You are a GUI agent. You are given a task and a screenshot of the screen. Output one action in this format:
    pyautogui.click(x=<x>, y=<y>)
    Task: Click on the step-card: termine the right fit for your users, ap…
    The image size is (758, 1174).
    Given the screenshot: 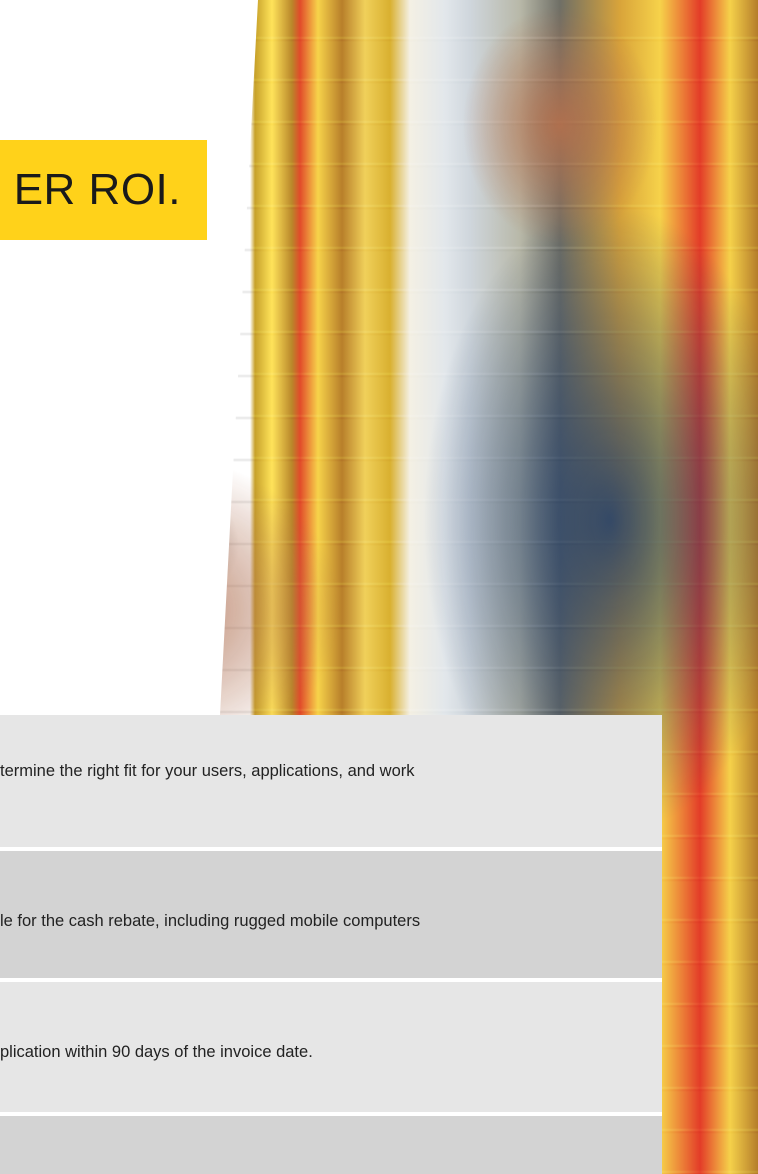 What is the action you would take?
    pyautogui.click(x=331, y=781)
    